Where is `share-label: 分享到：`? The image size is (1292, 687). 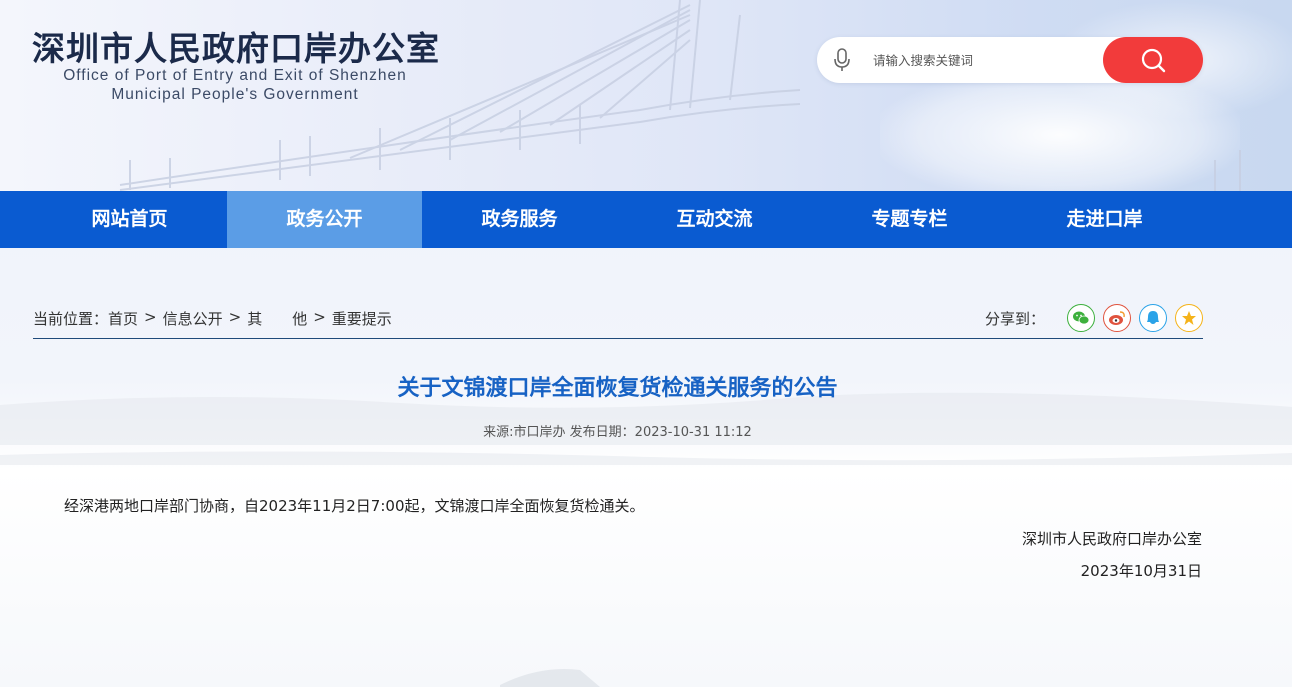
share-label: 分享到： is located at coordinates (1014, 318).